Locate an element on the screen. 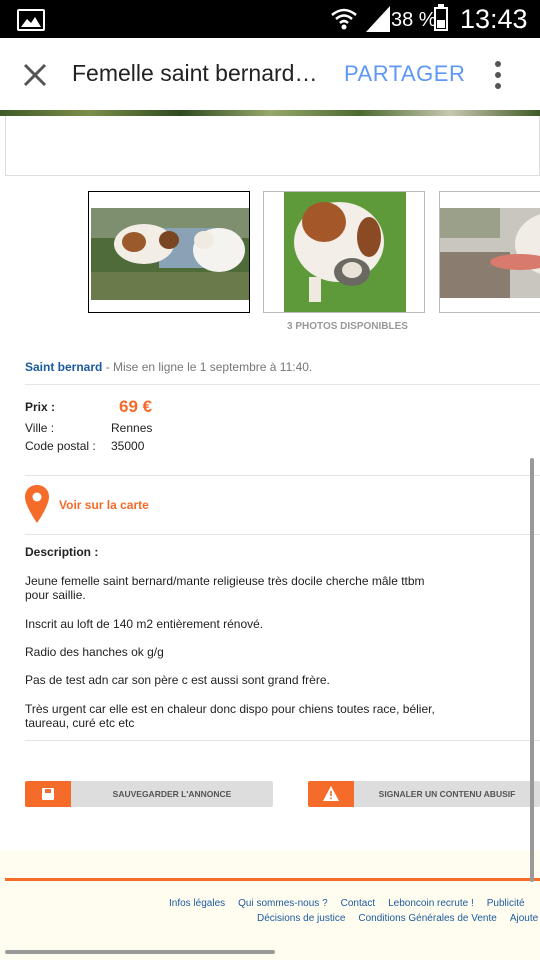 This screenshot has height=960, width=540. warning-icon is located at coordinates (331, 793).